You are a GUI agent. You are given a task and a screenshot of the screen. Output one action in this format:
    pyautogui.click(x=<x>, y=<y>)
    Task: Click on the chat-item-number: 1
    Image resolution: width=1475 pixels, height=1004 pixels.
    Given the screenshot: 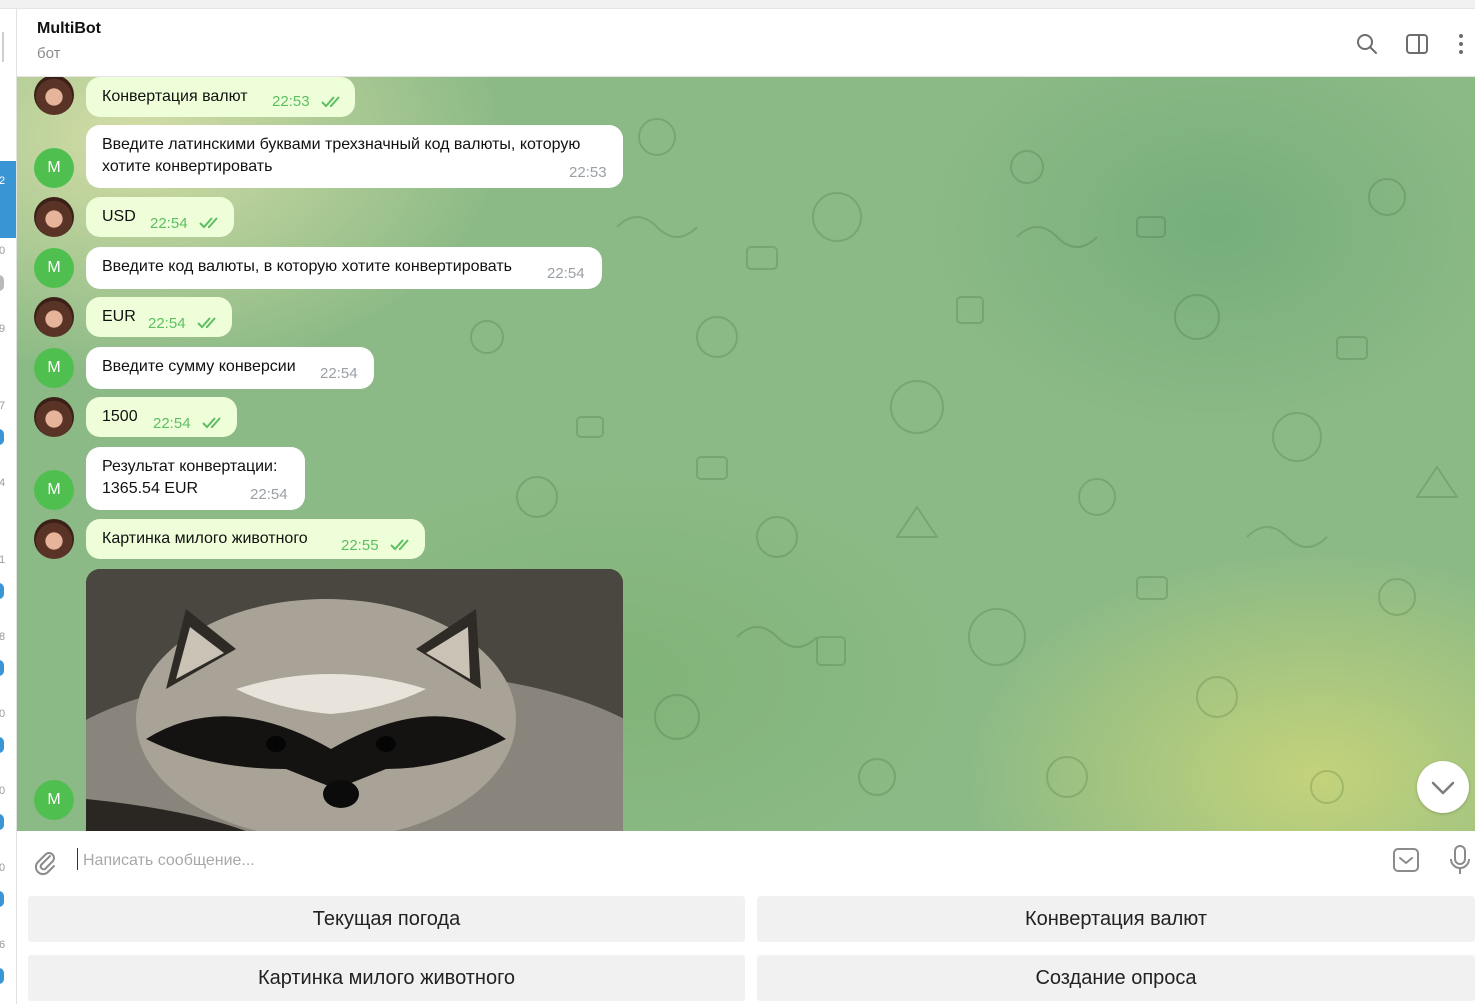 What is the action you would take?
    pyautogui.click(x=2, y=560)
    